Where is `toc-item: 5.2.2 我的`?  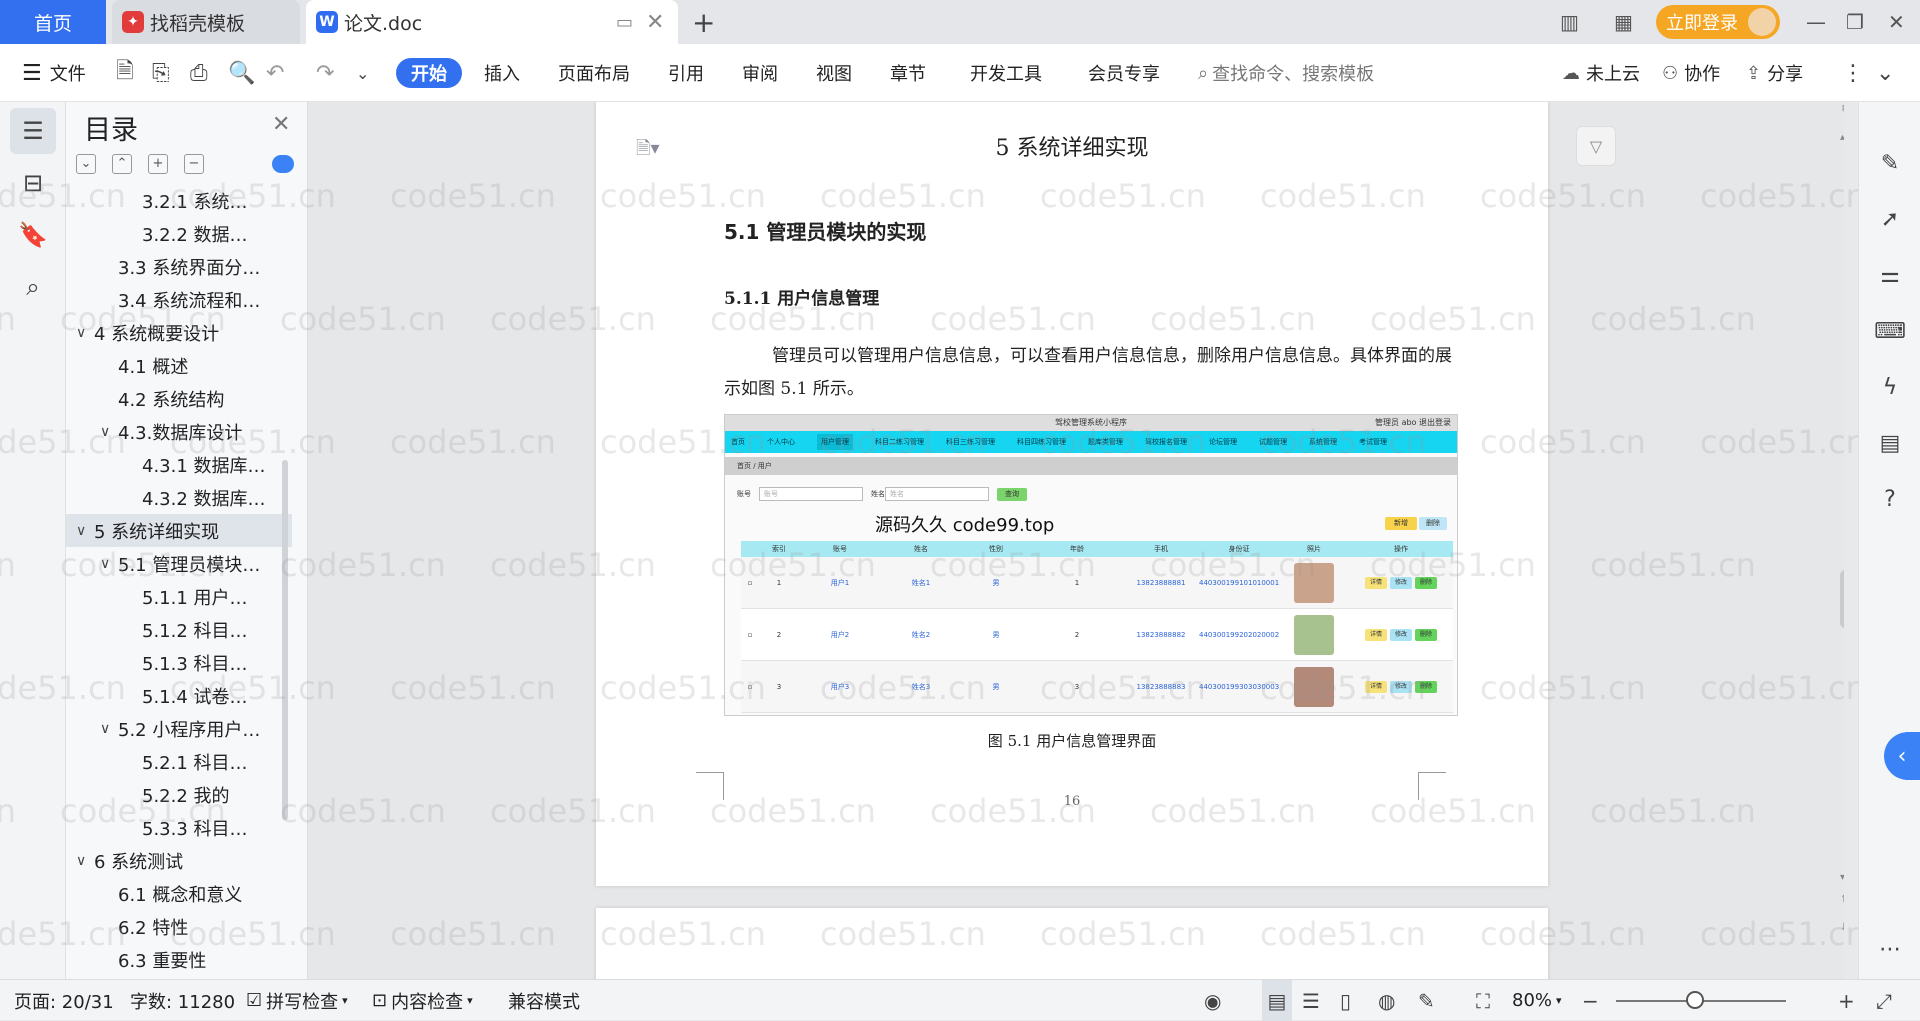
toc-item: 5.2.2 我的 is located at coordinates (179, 794).